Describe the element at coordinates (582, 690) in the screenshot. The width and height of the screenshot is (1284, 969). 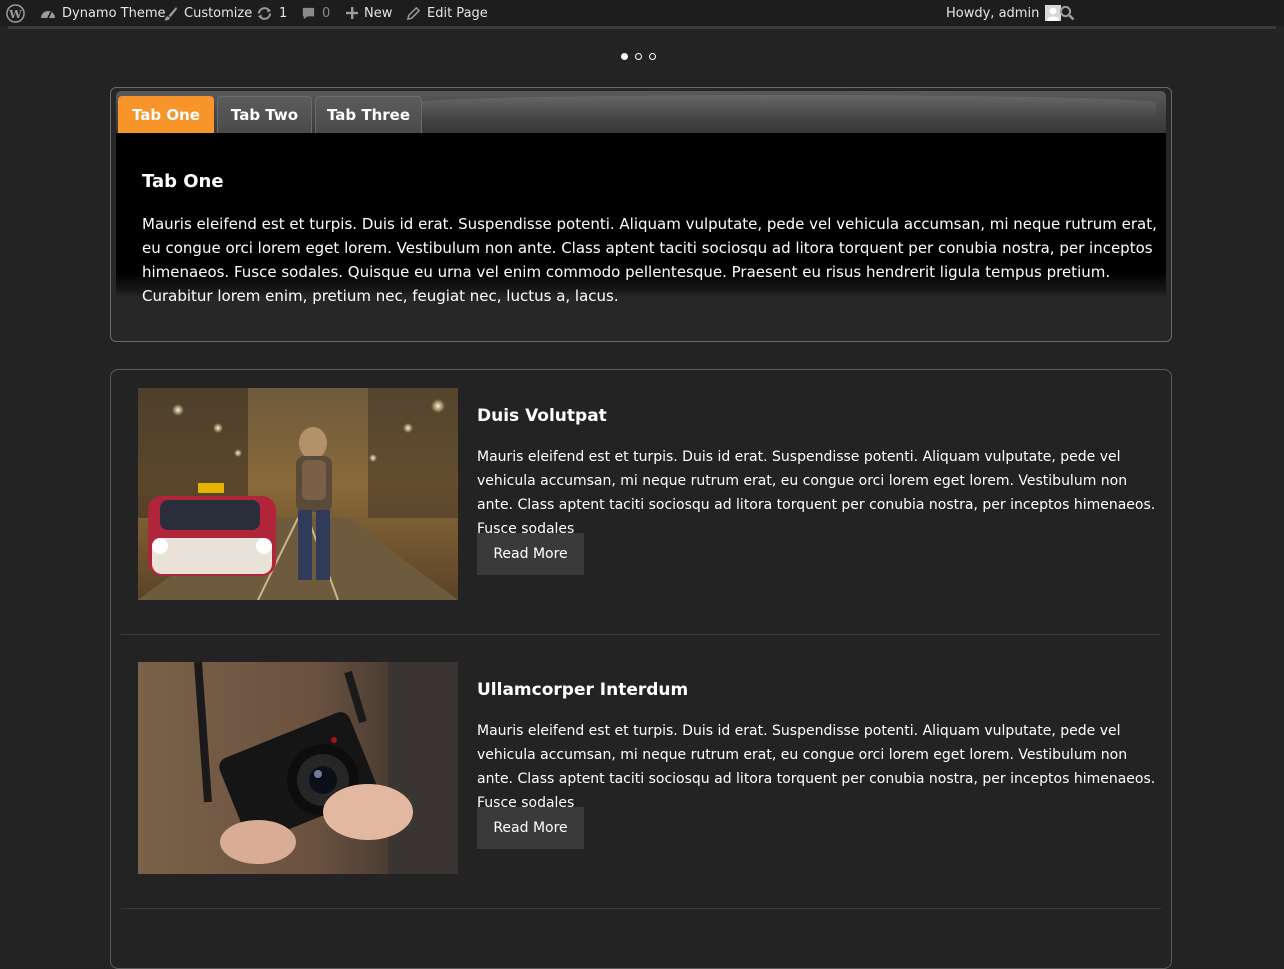
I see `post-title: Ullamcorper Interdum` at that location.